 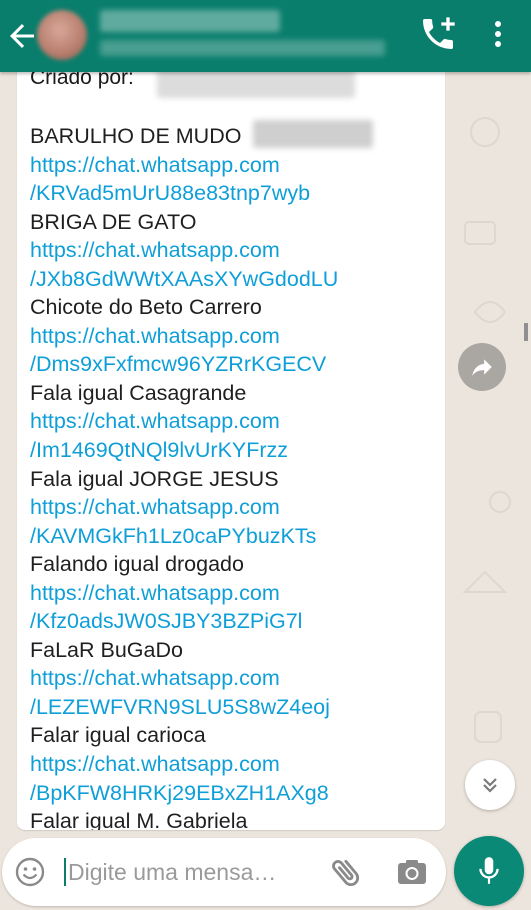 I want to click on paperclip-icon, so click(x=346, y=872).